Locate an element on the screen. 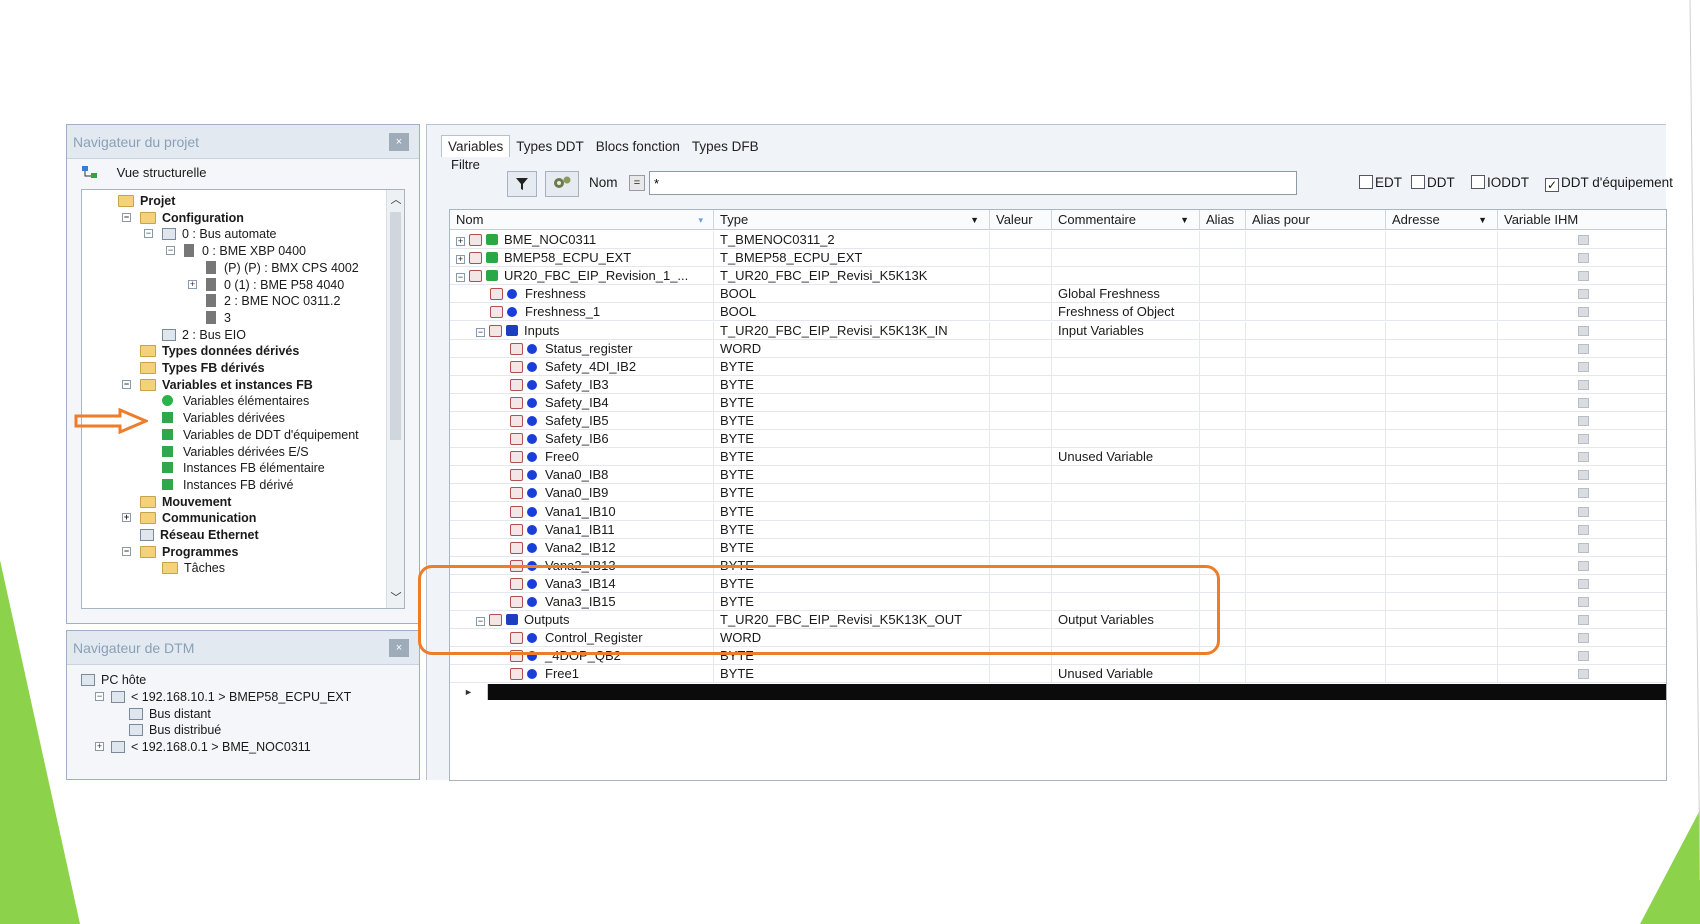  tree-item: Variables de DDT d'équipement is located at coordinates (260, 435).